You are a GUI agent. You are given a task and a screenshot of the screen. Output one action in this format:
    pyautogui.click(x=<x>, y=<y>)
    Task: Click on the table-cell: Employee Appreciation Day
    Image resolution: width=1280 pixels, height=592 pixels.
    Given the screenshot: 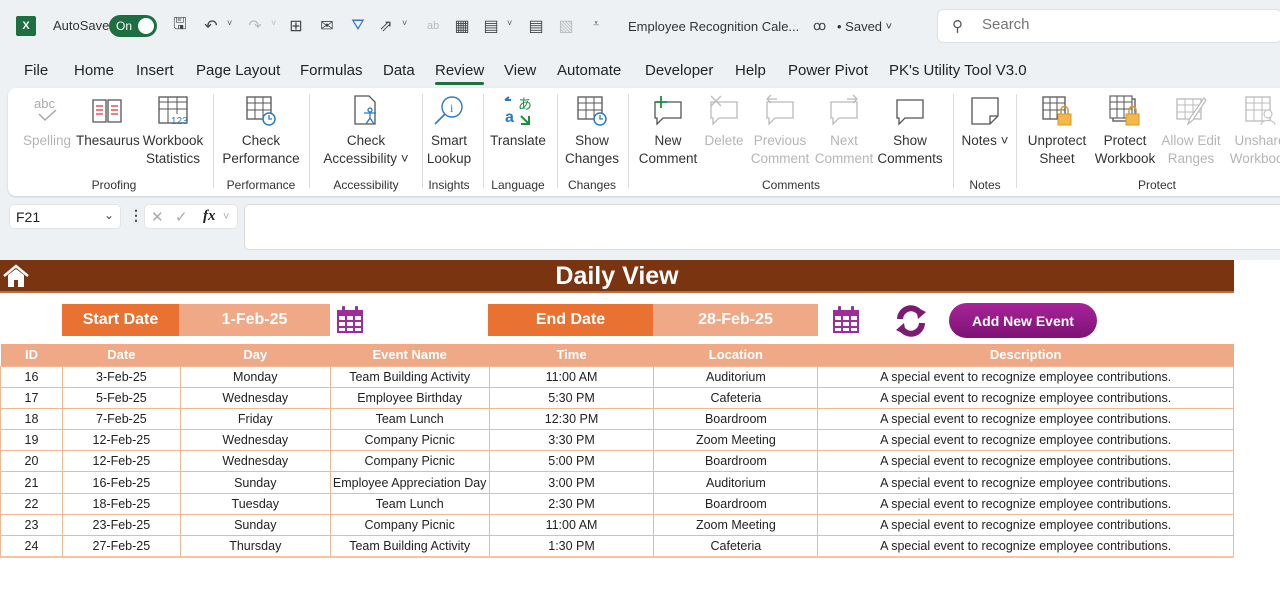 What is the action you would take?
    pyautogui.click(x=409, y=482)
    